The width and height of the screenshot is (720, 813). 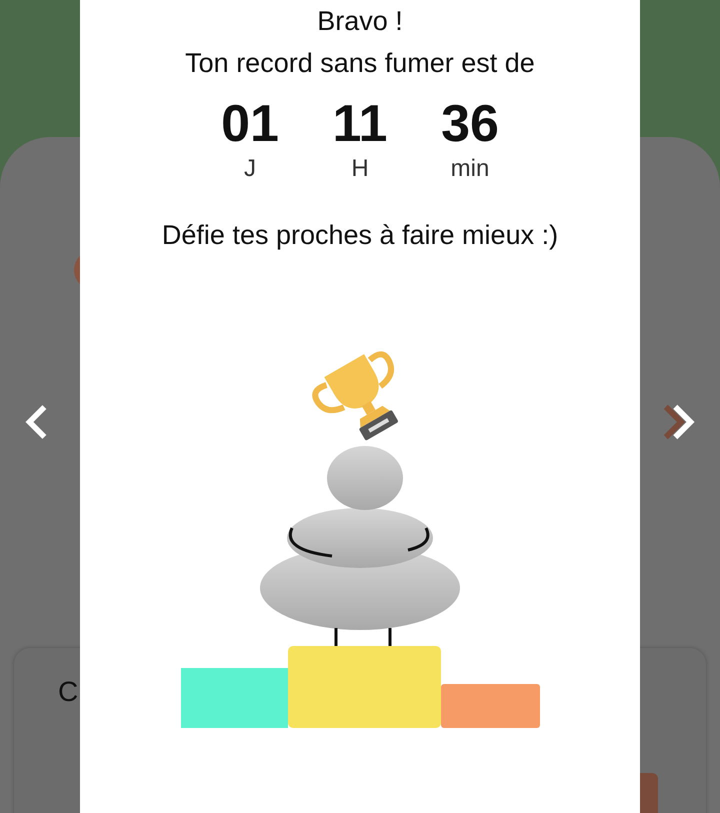 What do you see at coordinates (470, 169) in the screenshot?
I see `record-unit: min` at bounding box center [470, 169].